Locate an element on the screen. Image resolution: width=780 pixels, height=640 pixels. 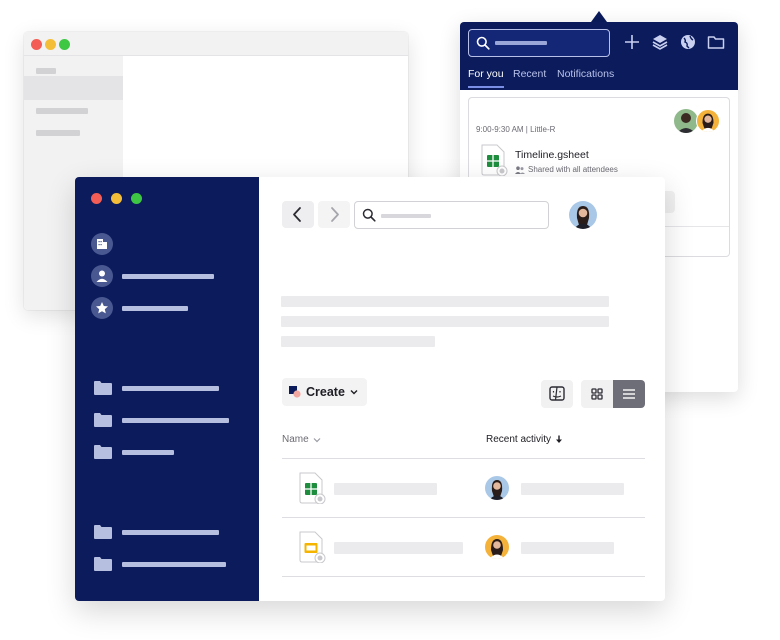
create-button: Create is located at coordinates (324, 392).